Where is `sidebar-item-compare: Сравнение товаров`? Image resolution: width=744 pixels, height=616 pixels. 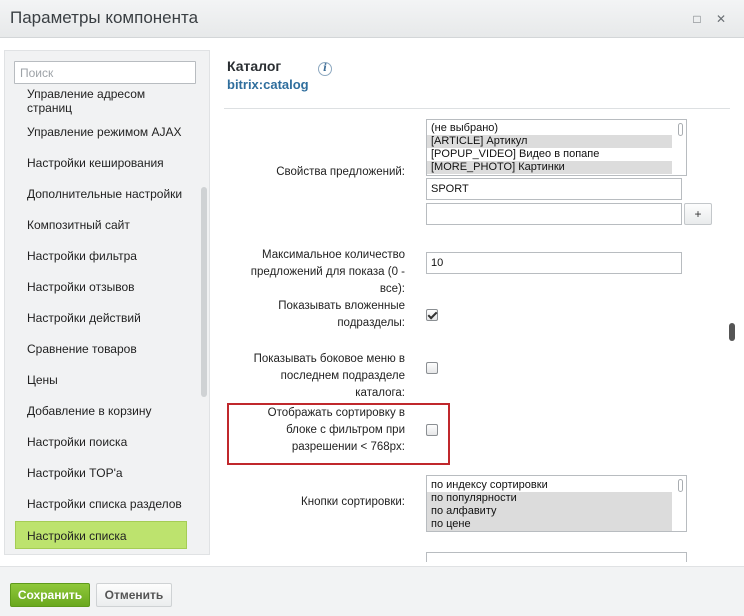
sidebar-item-compare: Сравнение товаров is located at coordinates (101, 349).